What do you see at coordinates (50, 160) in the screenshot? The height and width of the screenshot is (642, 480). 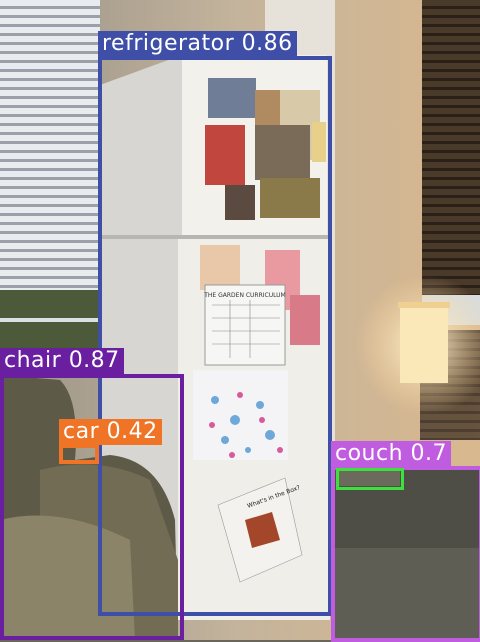 I see `left-window-blinds` at bounding box center [50, 160].